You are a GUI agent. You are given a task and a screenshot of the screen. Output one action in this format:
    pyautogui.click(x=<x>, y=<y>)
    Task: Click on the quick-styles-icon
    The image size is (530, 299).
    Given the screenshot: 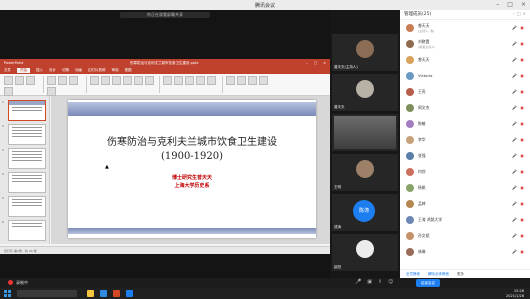 What is the action you would take?
    pyautogui.click(x=252, y=80)
    